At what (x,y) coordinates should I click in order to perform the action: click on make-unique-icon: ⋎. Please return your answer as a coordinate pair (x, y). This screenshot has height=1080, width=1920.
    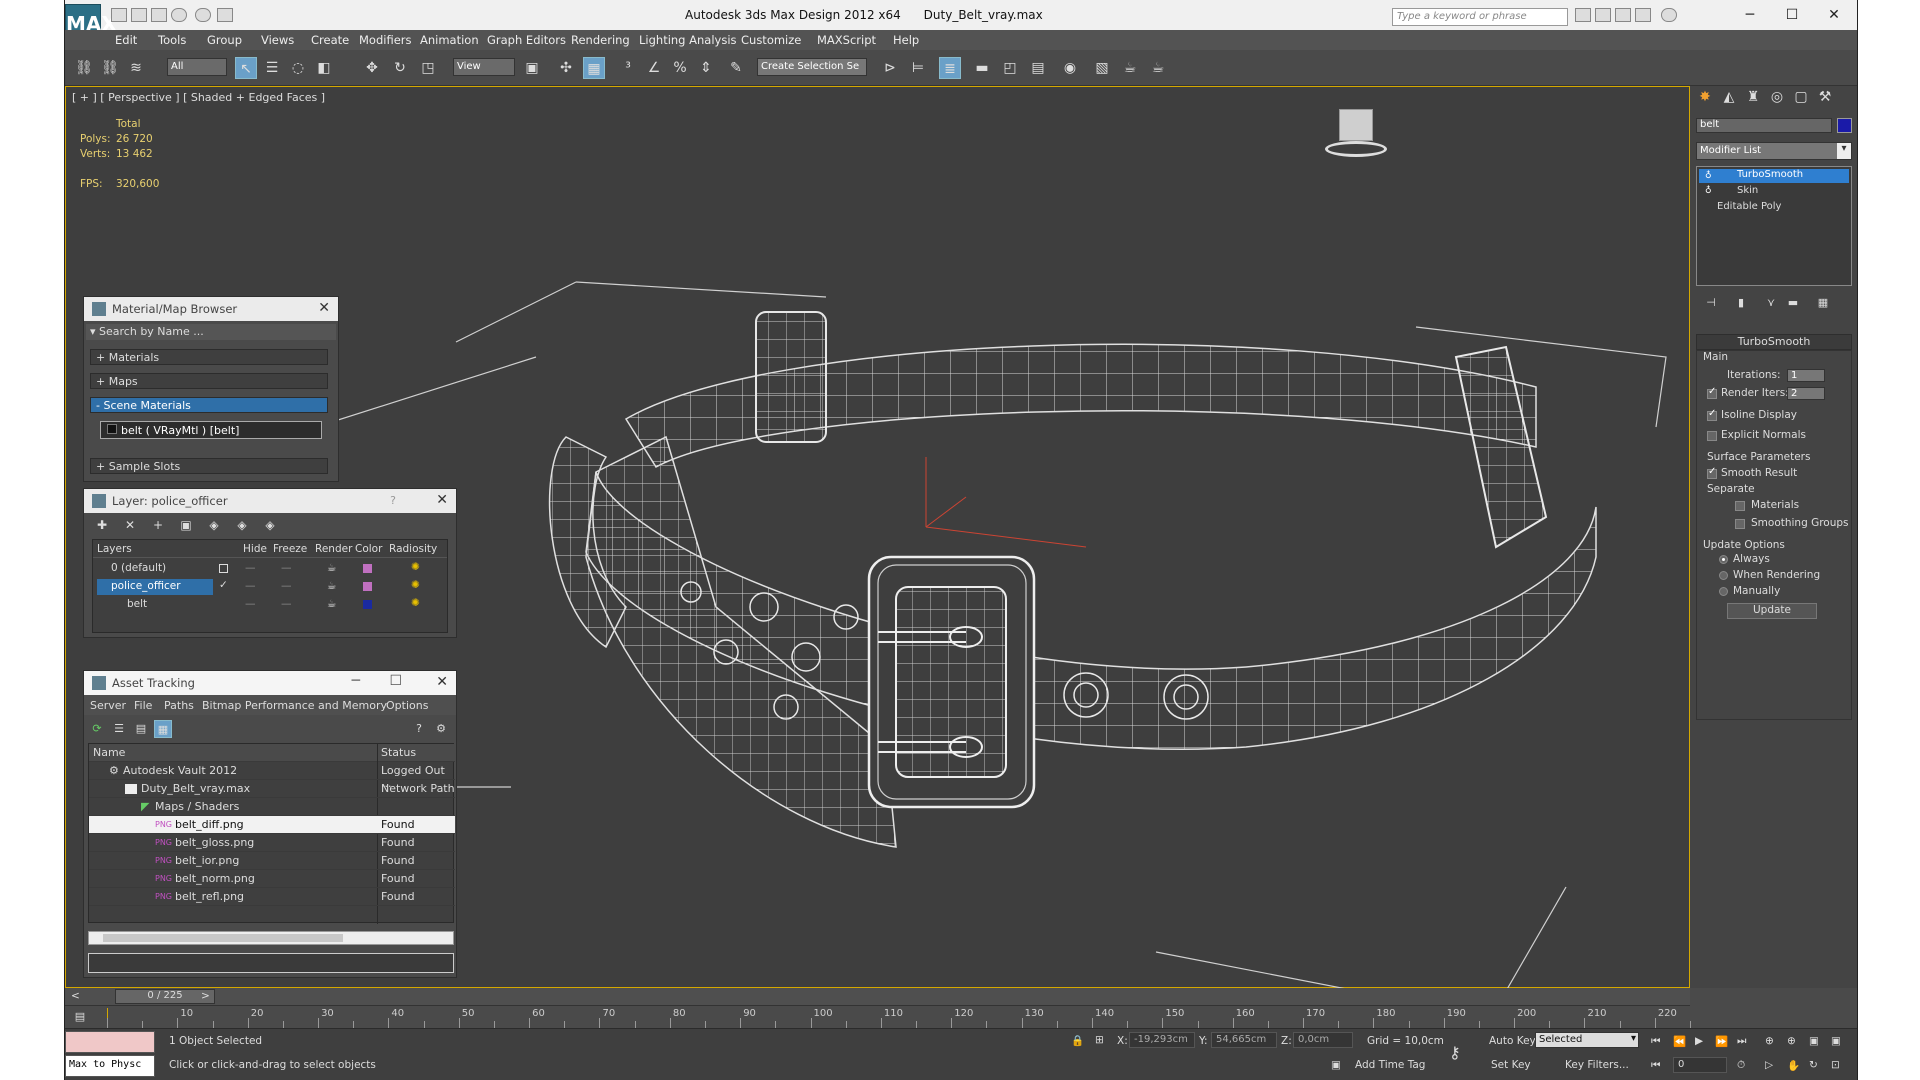
    Looking at the image, I should click on (1771, 303).